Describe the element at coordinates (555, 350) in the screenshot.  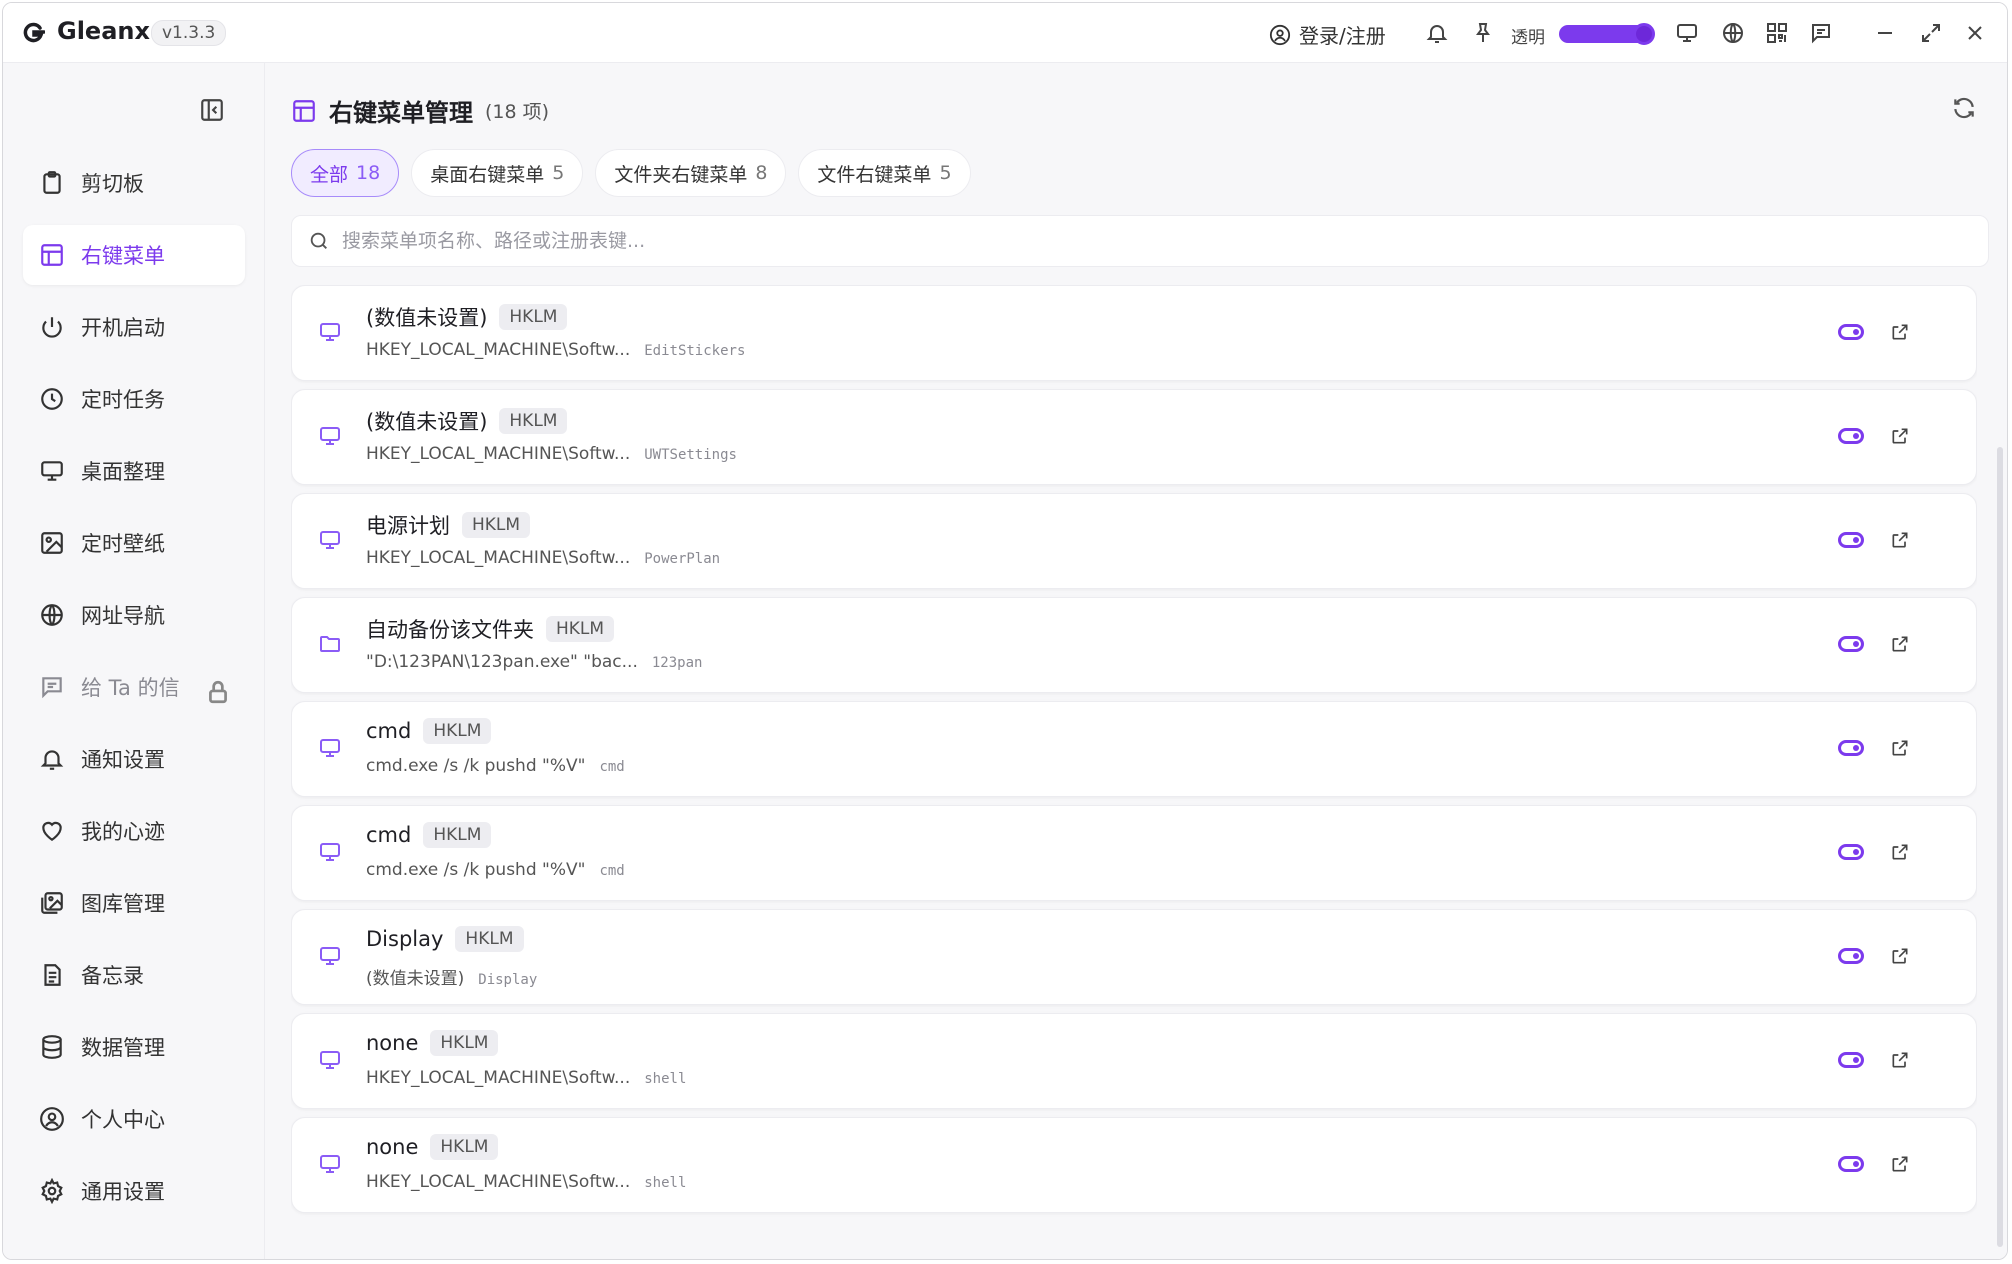
I see `item-details: HKEY_LOCAL_MACHINE\Softw... EditStickers` at that location.